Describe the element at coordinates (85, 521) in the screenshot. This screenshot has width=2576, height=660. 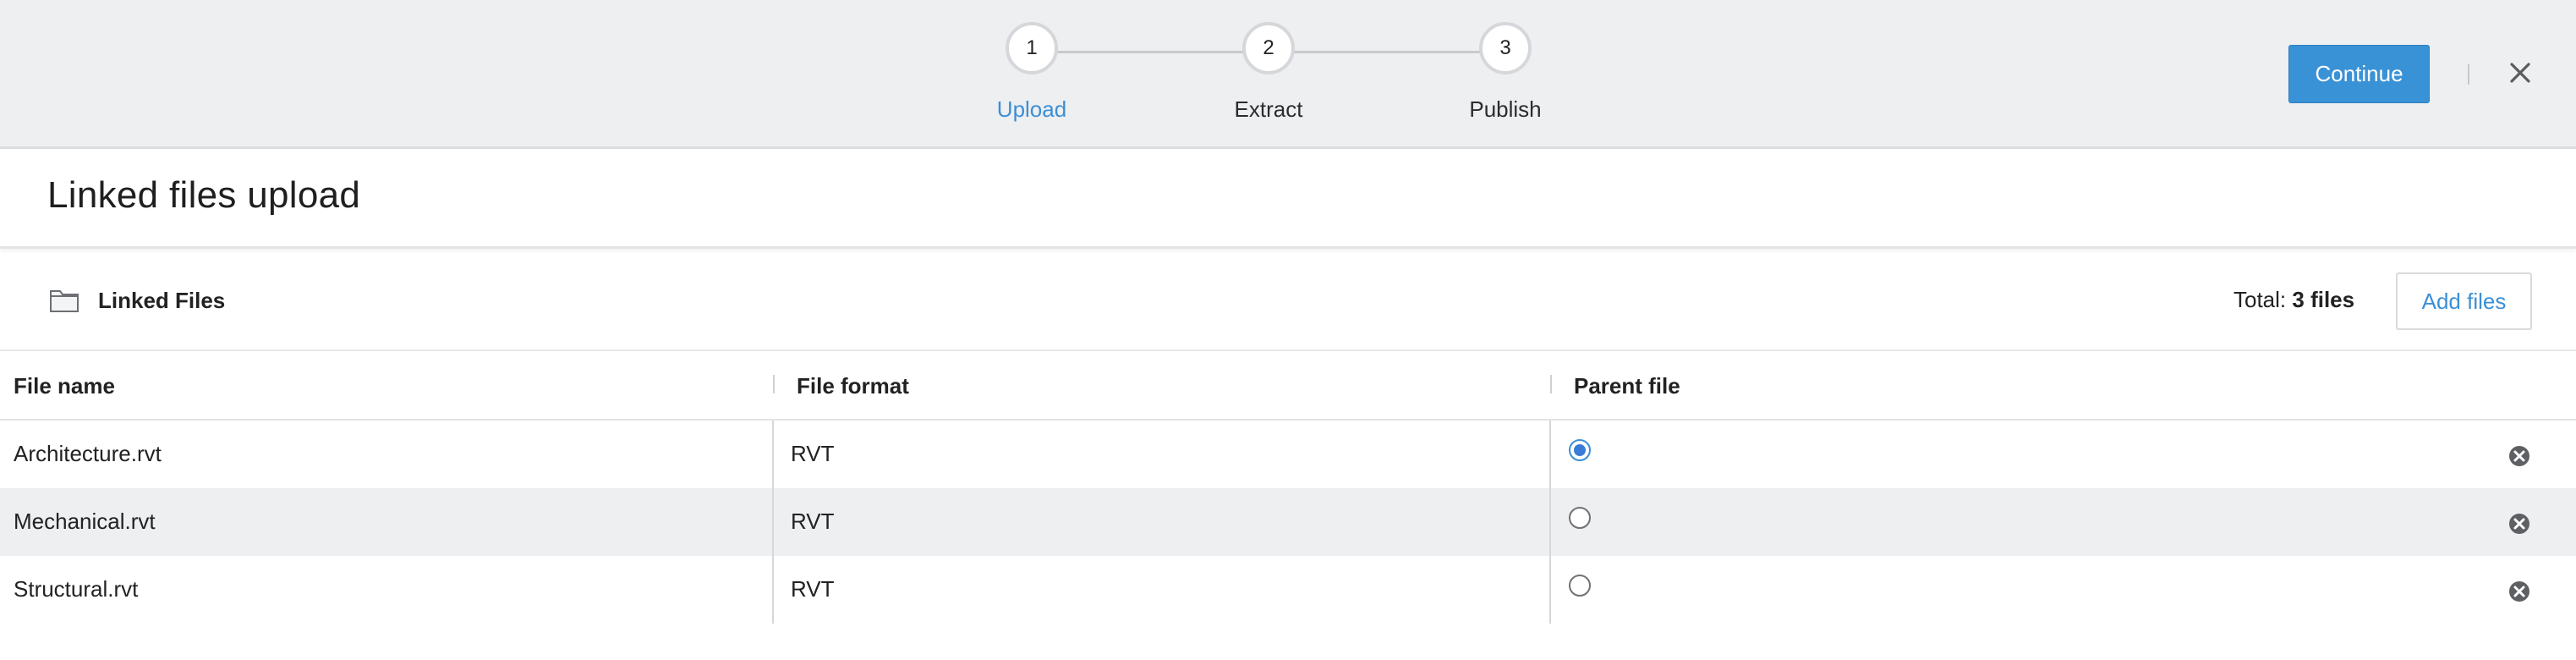
I see `file-name-cell: Mechanical.rvt` at that location.